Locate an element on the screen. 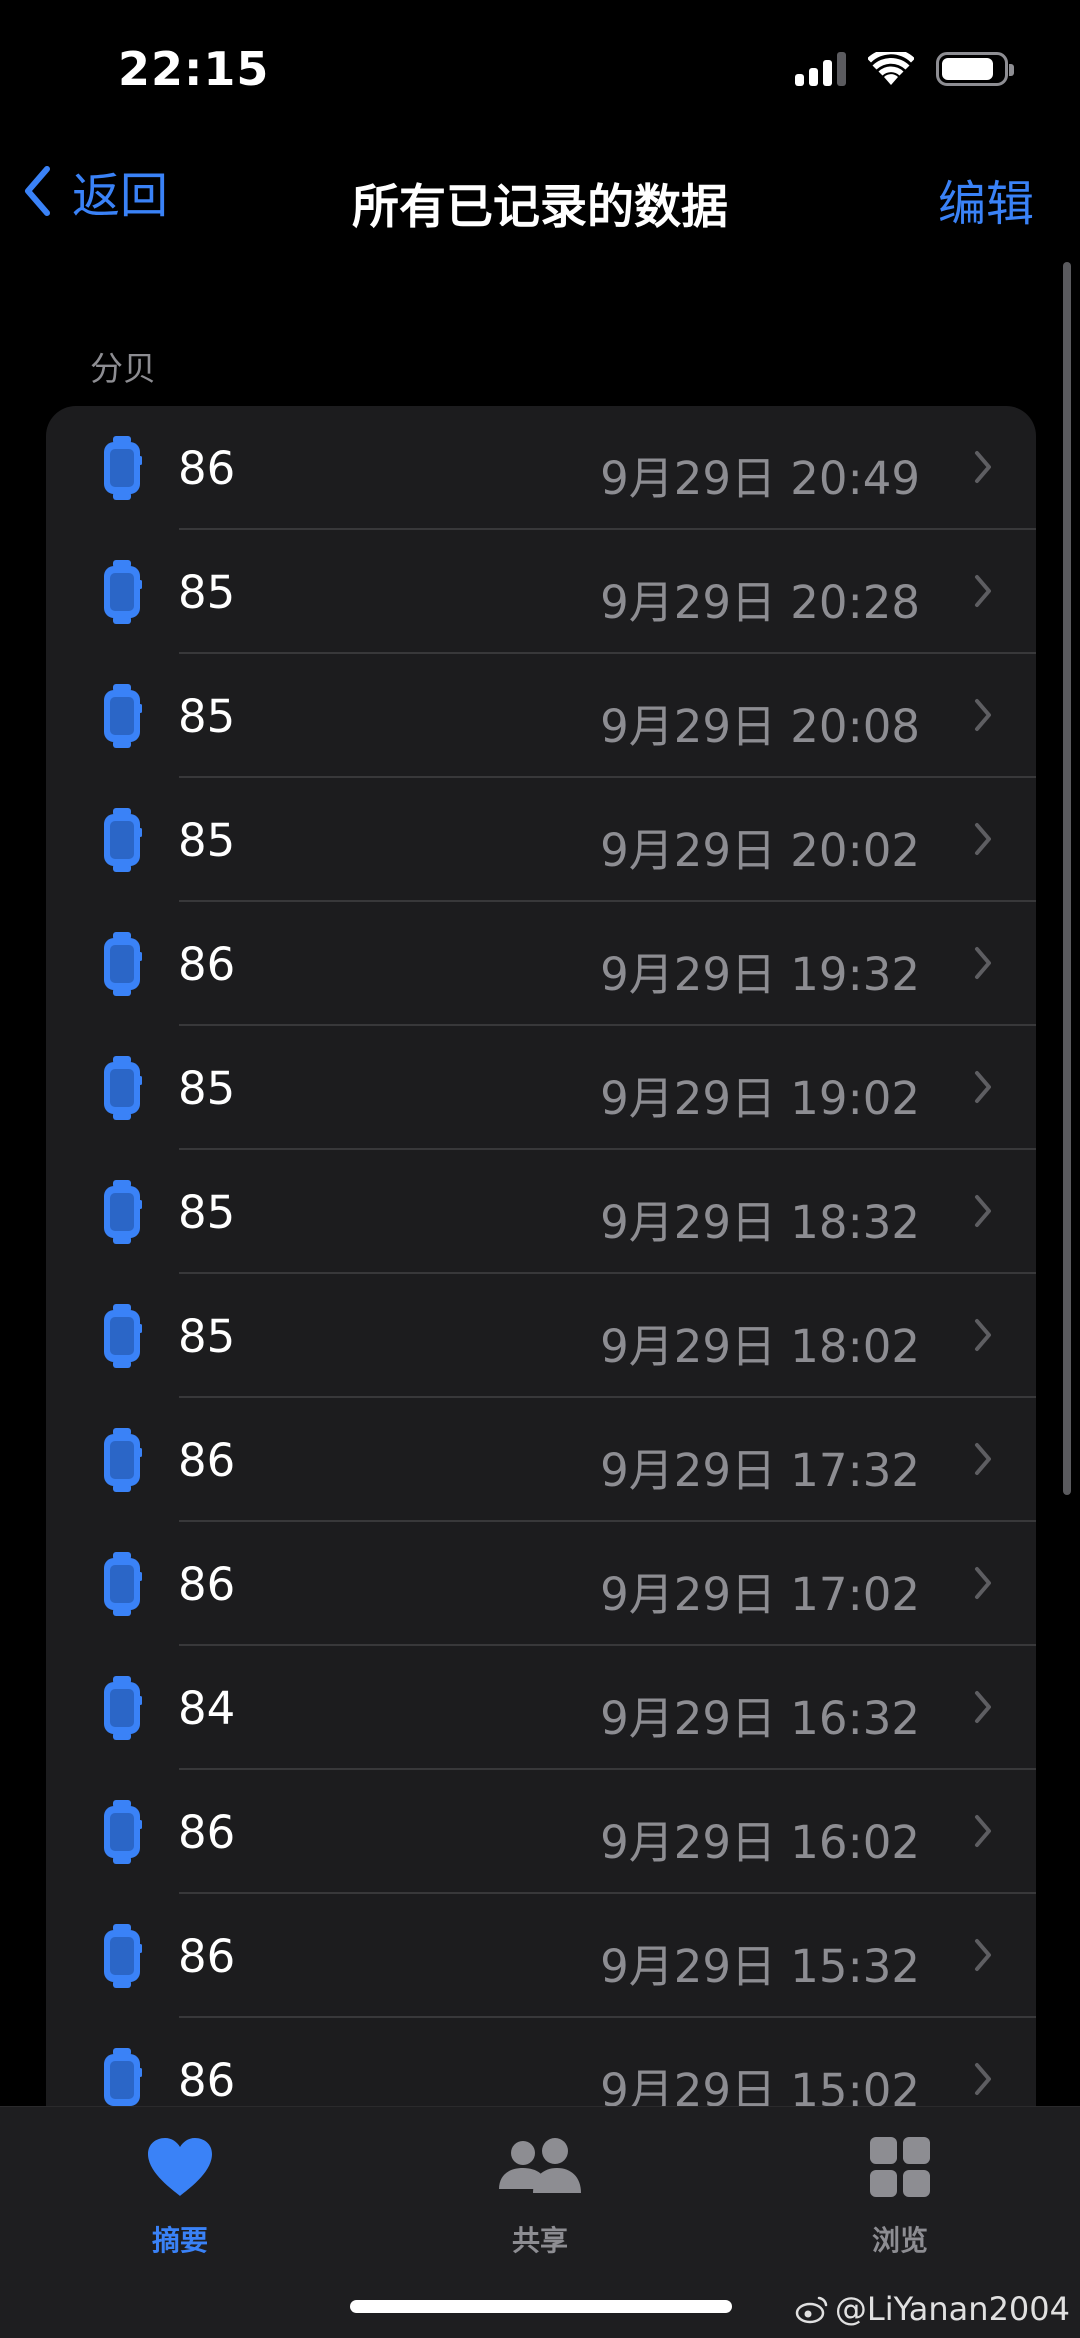 The height and width of the screenshot is (2338, 1080). heart-icon is located at coordinates (180, 2167).